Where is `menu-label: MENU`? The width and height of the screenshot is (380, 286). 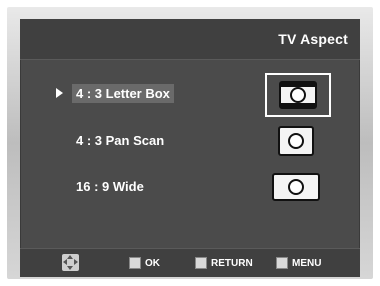 menu-label: MENU is located at coordinates (307, 263).